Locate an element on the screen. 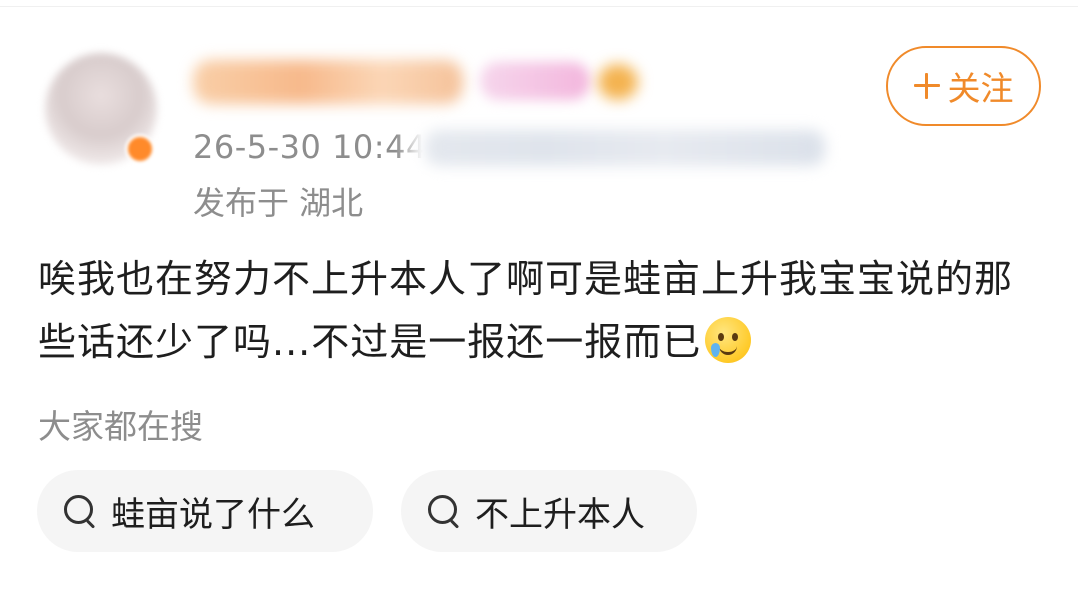 The width and height of the screenshot is (1078, 594). trending-search-chip: 不上升本人 is located at coordinates (549, 511).